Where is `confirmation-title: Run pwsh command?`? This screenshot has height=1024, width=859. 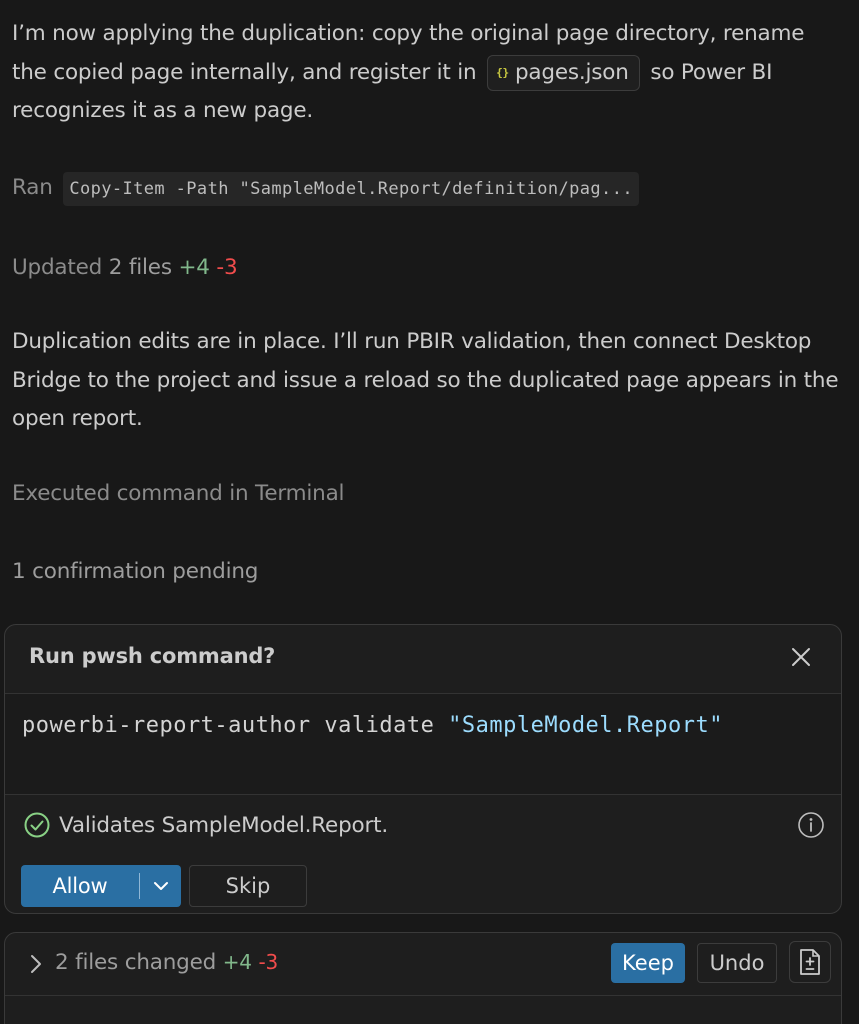
confirmation-title: Run pwsh command? is located at coordinates (152, 656).